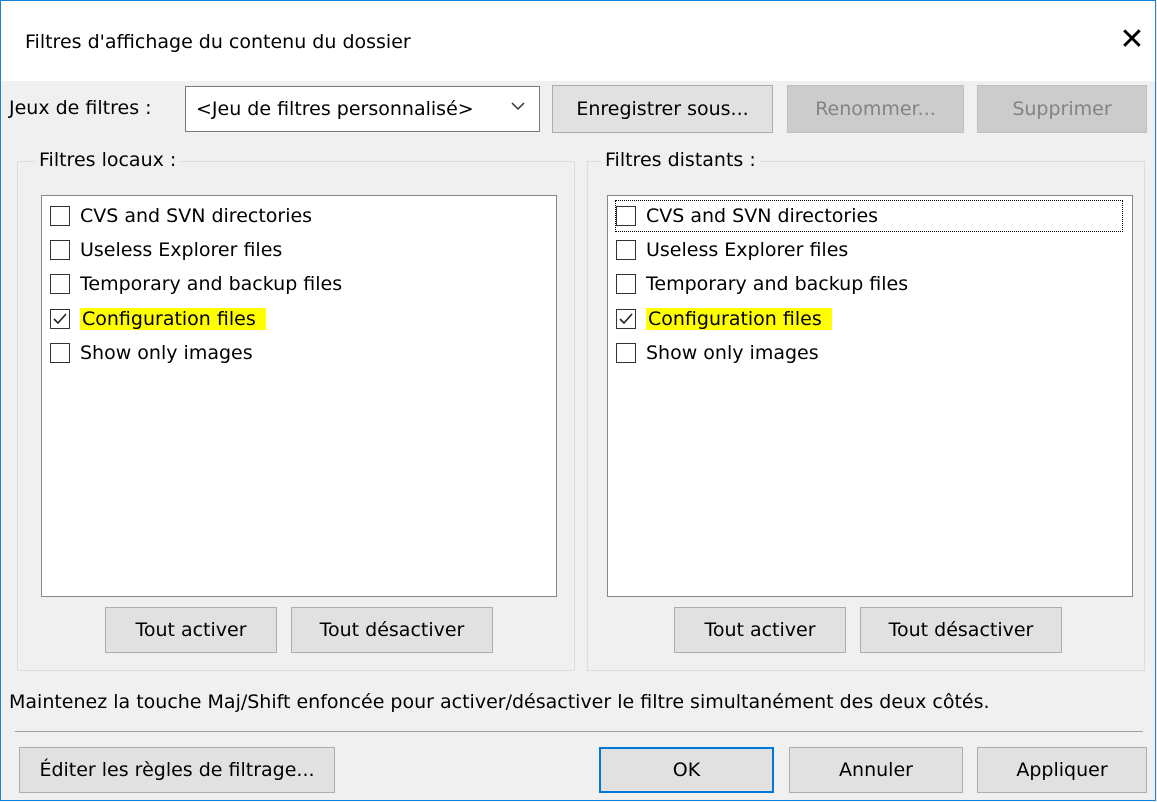  I want to click on local-filter-item-cvs-svn: CVS and SVN directories, so click(181, 216).